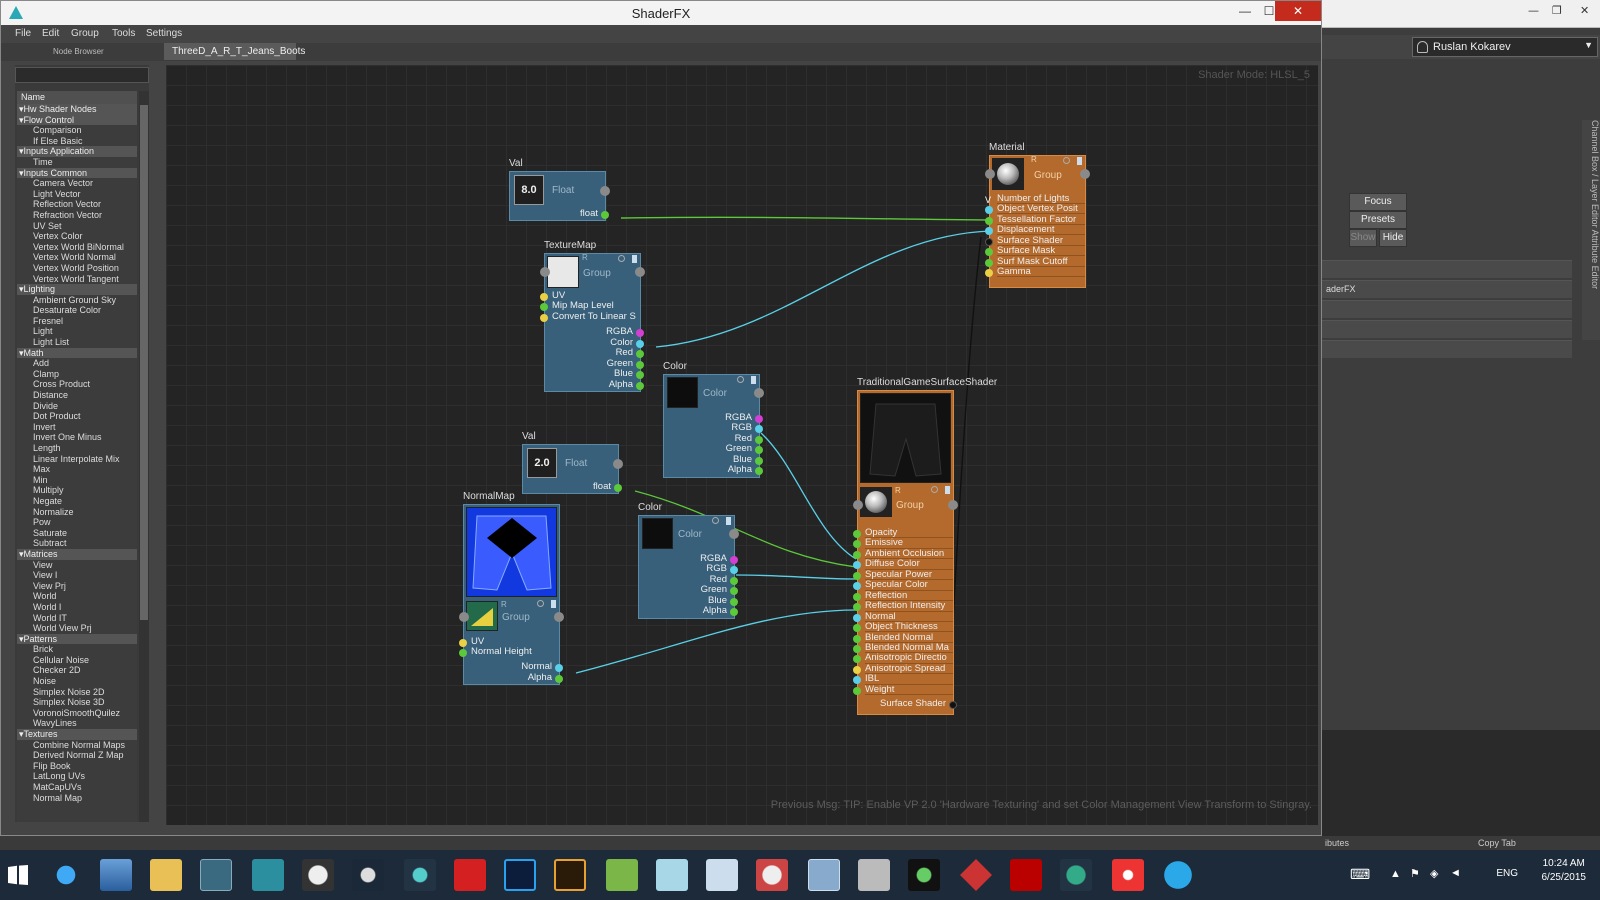  Describe the element at coordinates (77, 247) in the screenshot. I see `node-list-item: Vertex World BiNormal` at that location.